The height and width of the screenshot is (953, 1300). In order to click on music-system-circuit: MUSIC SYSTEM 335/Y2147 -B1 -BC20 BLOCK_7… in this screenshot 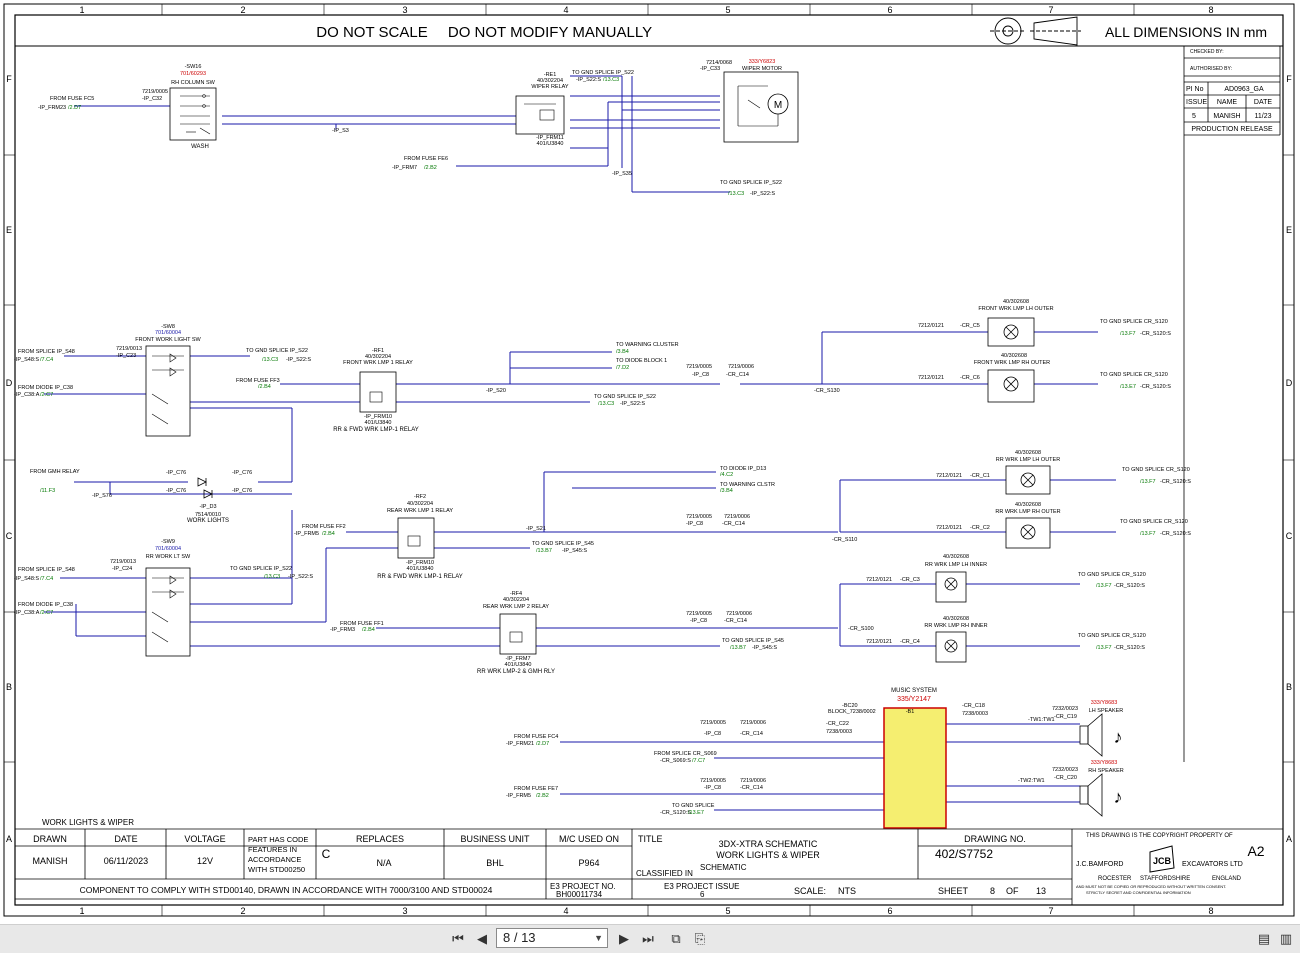, I will do `click(815, 758)`.